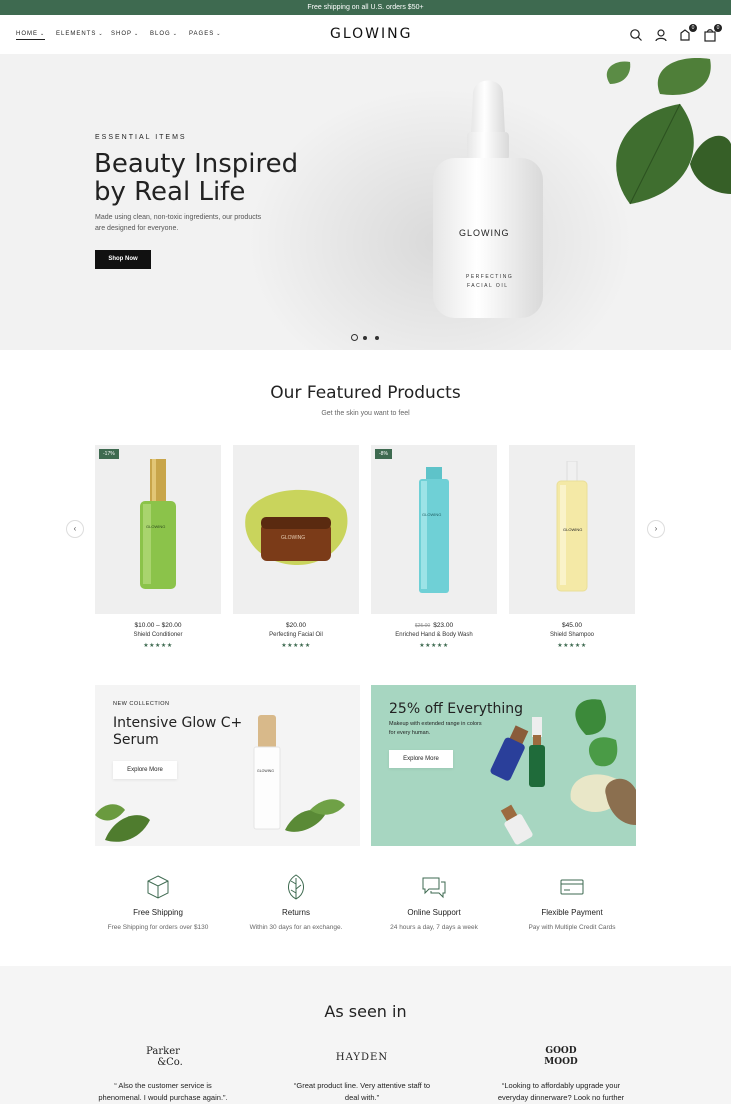  Describe the element at coordinates (362, 1097) in the screenshot. I see `quote-line: deal with.”` at that location.